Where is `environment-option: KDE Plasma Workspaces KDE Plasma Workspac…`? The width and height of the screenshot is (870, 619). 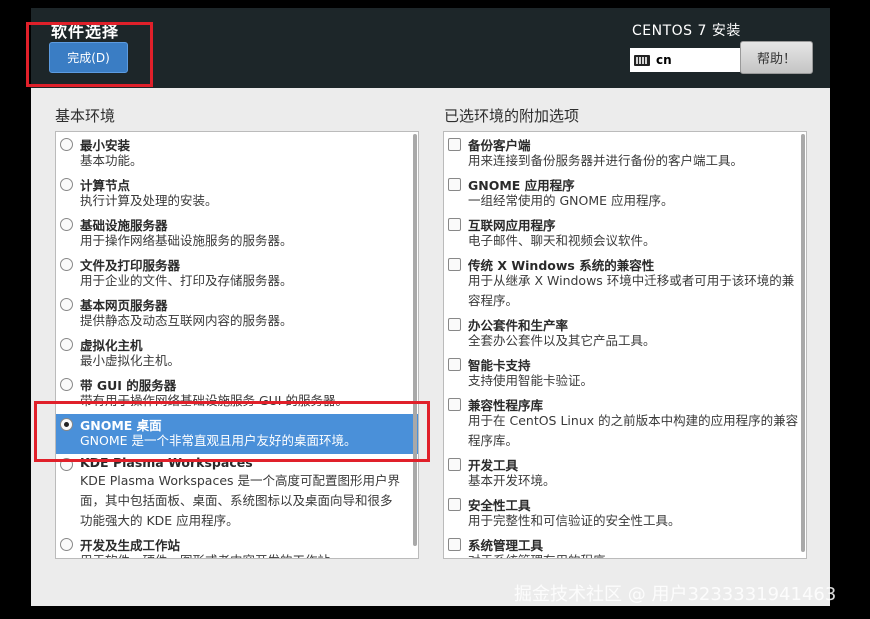
environment-option: KDE Plasma Workspaces KDE Plasma Workspac… is located at coordinates (237, 494).